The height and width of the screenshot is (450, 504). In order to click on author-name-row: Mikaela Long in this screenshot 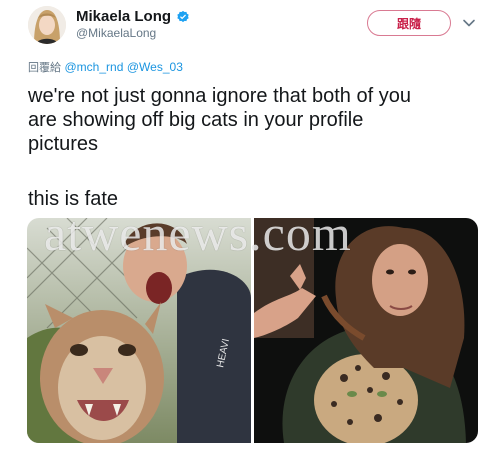, I will do `click(133, 16)`.